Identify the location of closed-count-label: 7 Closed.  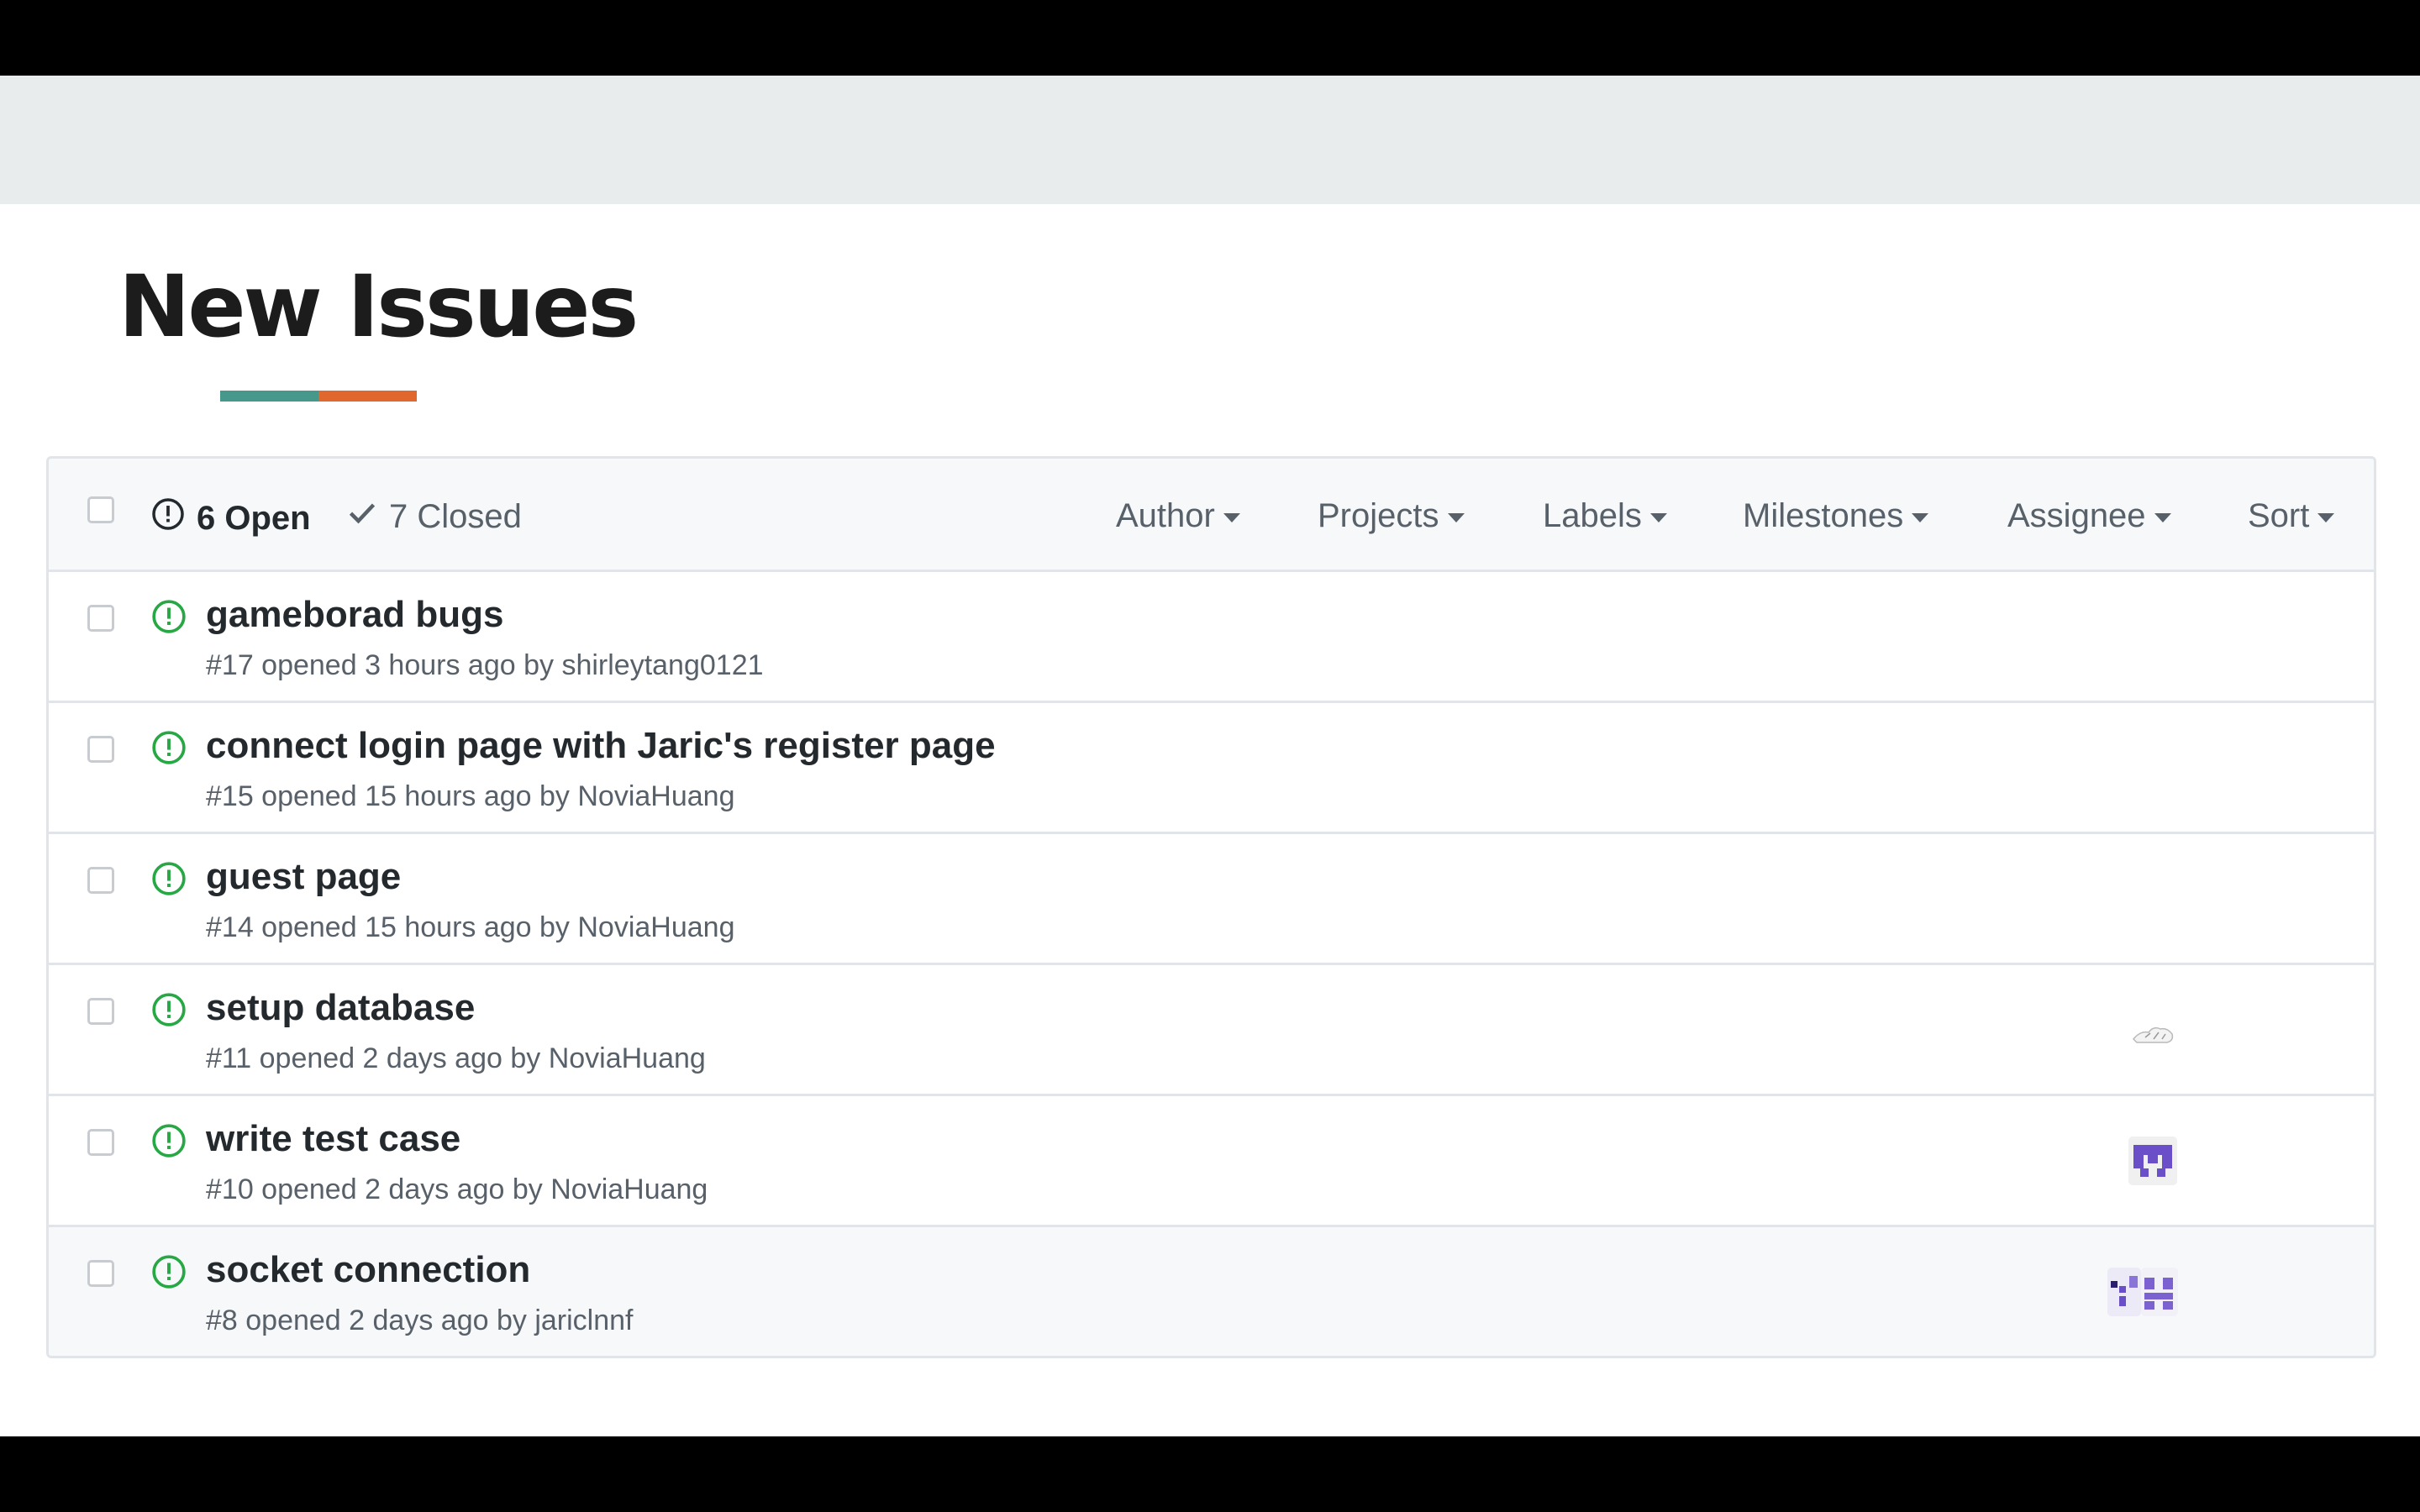
(455, 516).